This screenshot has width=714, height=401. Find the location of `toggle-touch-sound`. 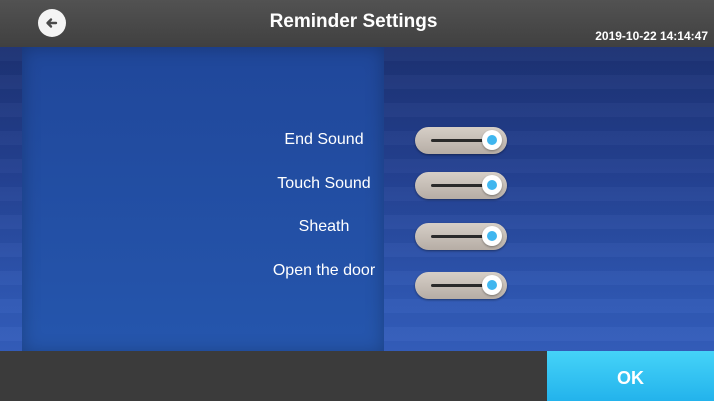

toggle-touch-sound is located at coordinates (461, 185).